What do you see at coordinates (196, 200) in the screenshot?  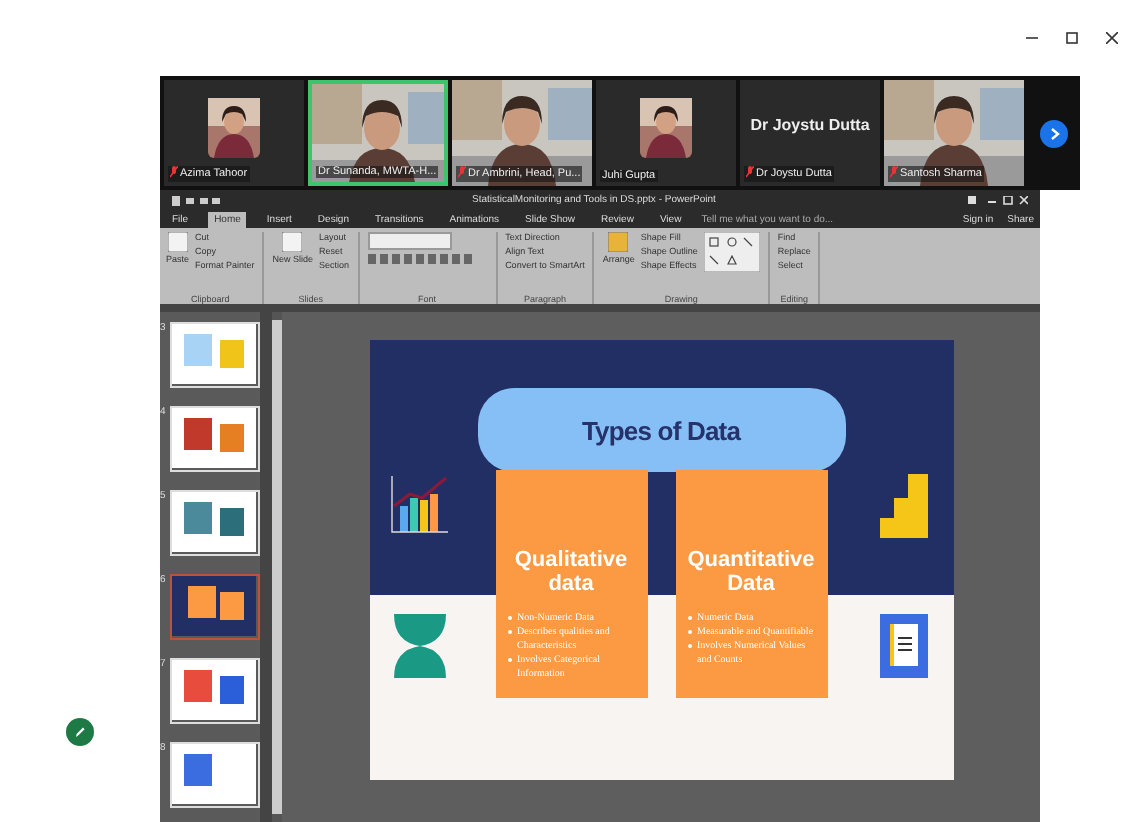 I see `quick-access-icon` at bounding box center [196, 200].